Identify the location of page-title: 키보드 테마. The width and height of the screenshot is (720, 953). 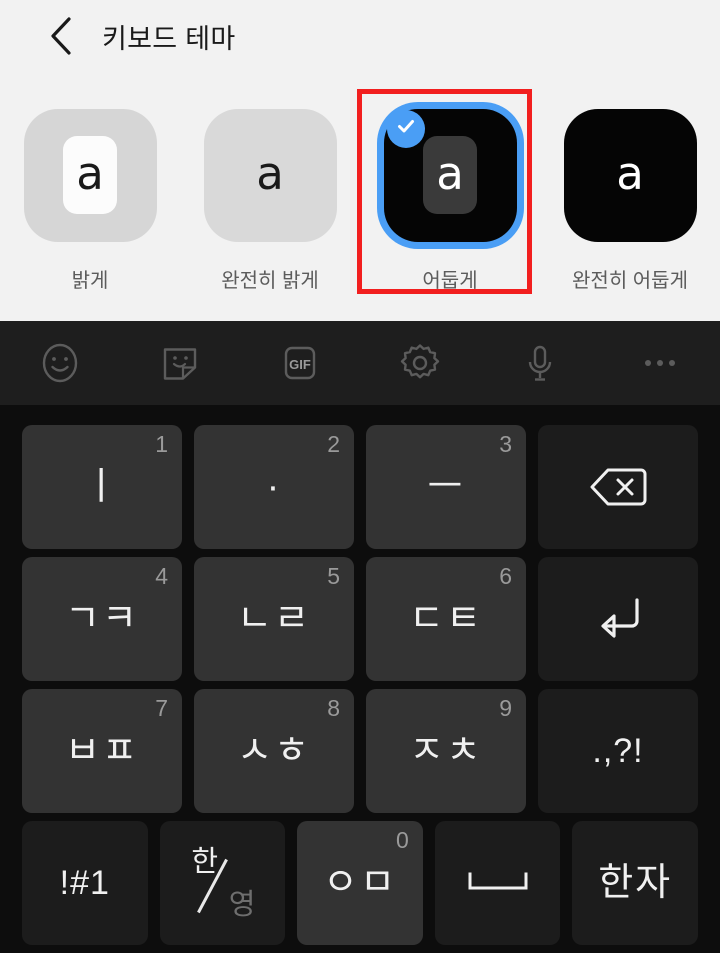
(169, 38).